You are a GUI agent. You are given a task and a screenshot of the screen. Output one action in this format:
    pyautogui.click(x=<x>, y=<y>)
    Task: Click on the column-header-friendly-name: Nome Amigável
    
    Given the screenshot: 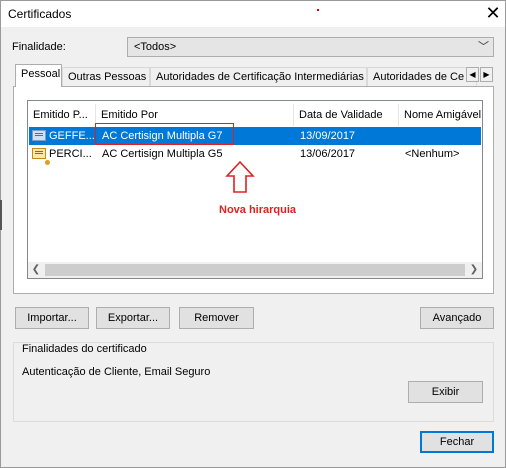 What is the action you would take?
    pyautogui.click(x=440, y=115)
    